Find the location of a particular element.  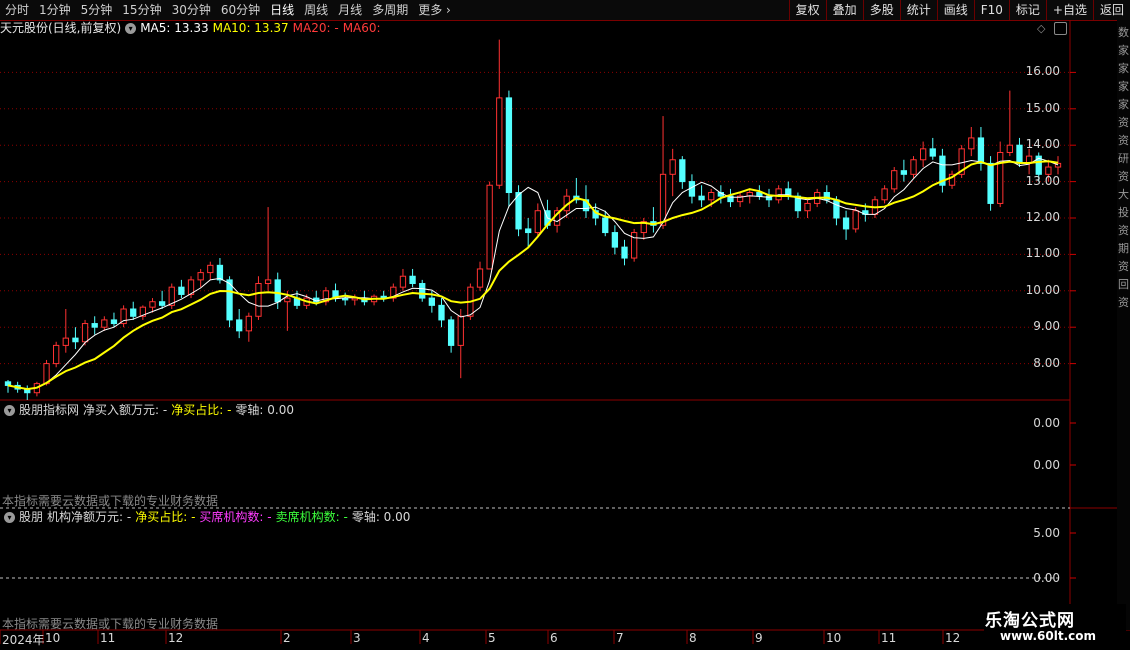

panel3-y-tick: 5.00 is located at coordinates (1046, 533).